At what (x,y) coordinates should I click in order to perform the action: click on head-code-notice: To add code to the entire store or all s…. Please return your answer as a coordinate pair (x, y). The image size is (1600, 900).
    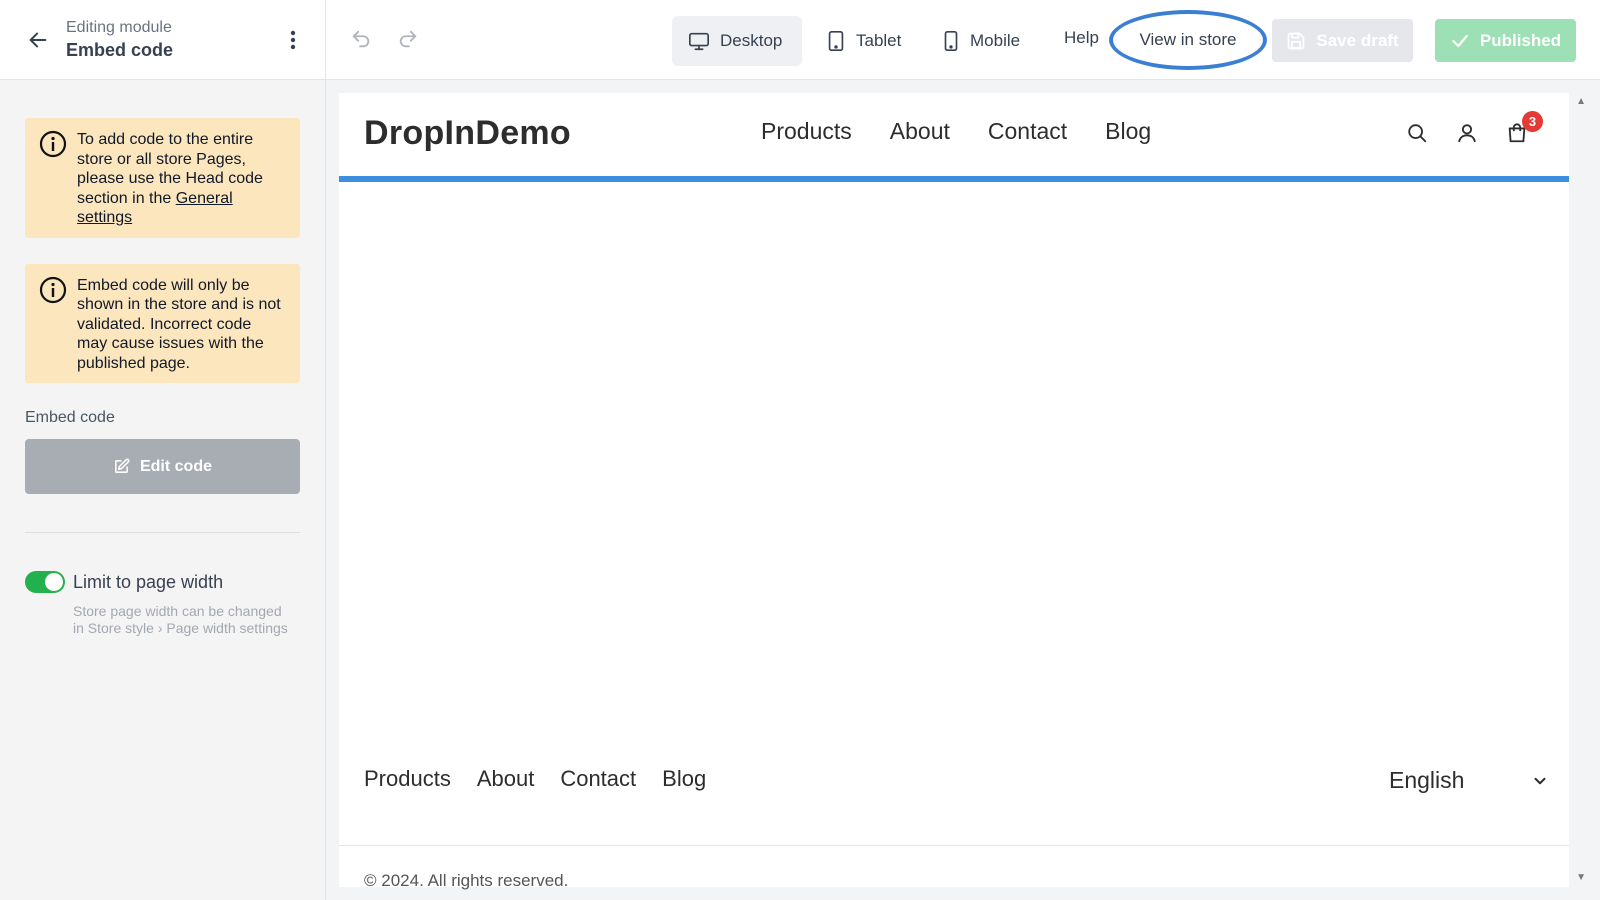
    Looking at the image, I should click on (162, 178).